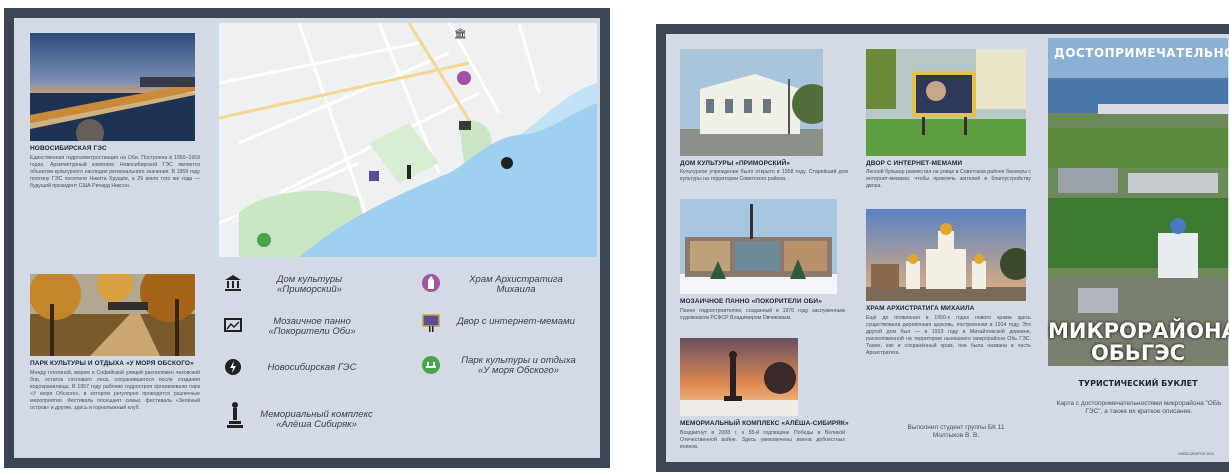 The height and width of the screenshot is (474, 1229). I want to click on cover-big-title-1: МИКРОРАЙОНА, so click(1138, 331).